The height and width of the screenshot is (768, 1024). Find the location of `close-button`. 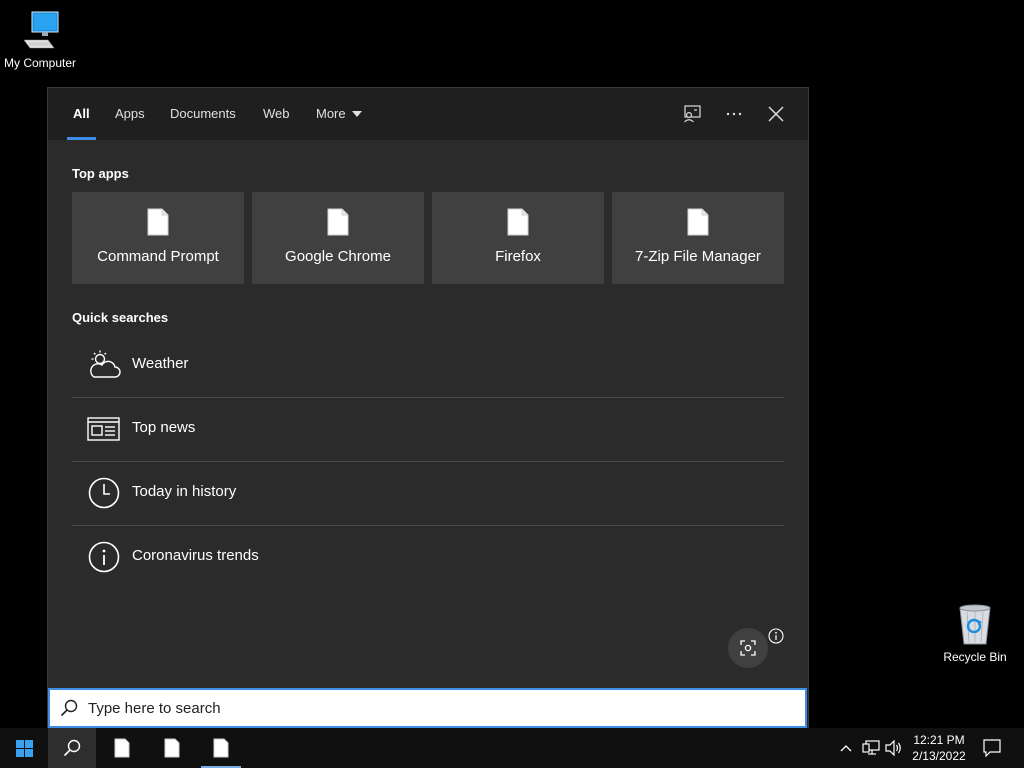

close-button is located at coordinates (776, 114).